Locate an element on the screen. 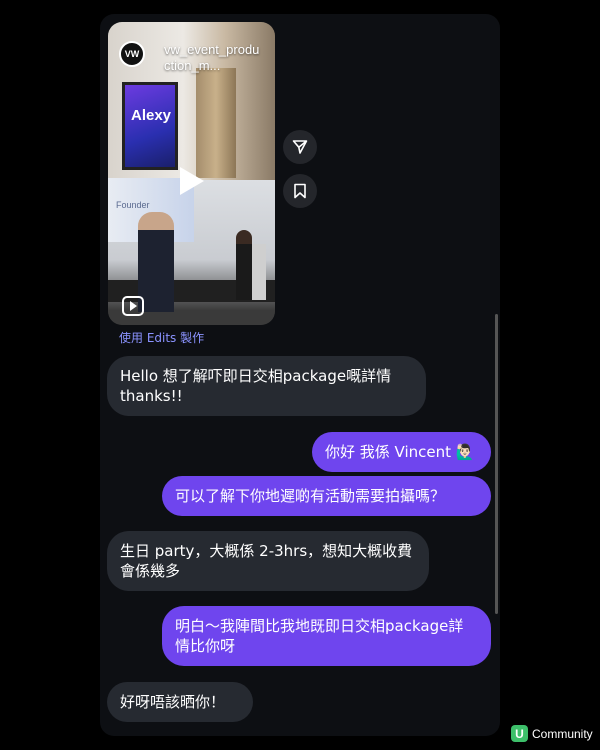  message-bubble-incoming: 生日 party，大概係 2-3hrs，想知大概收費會係幾多 is located at coordinates (268, 561).